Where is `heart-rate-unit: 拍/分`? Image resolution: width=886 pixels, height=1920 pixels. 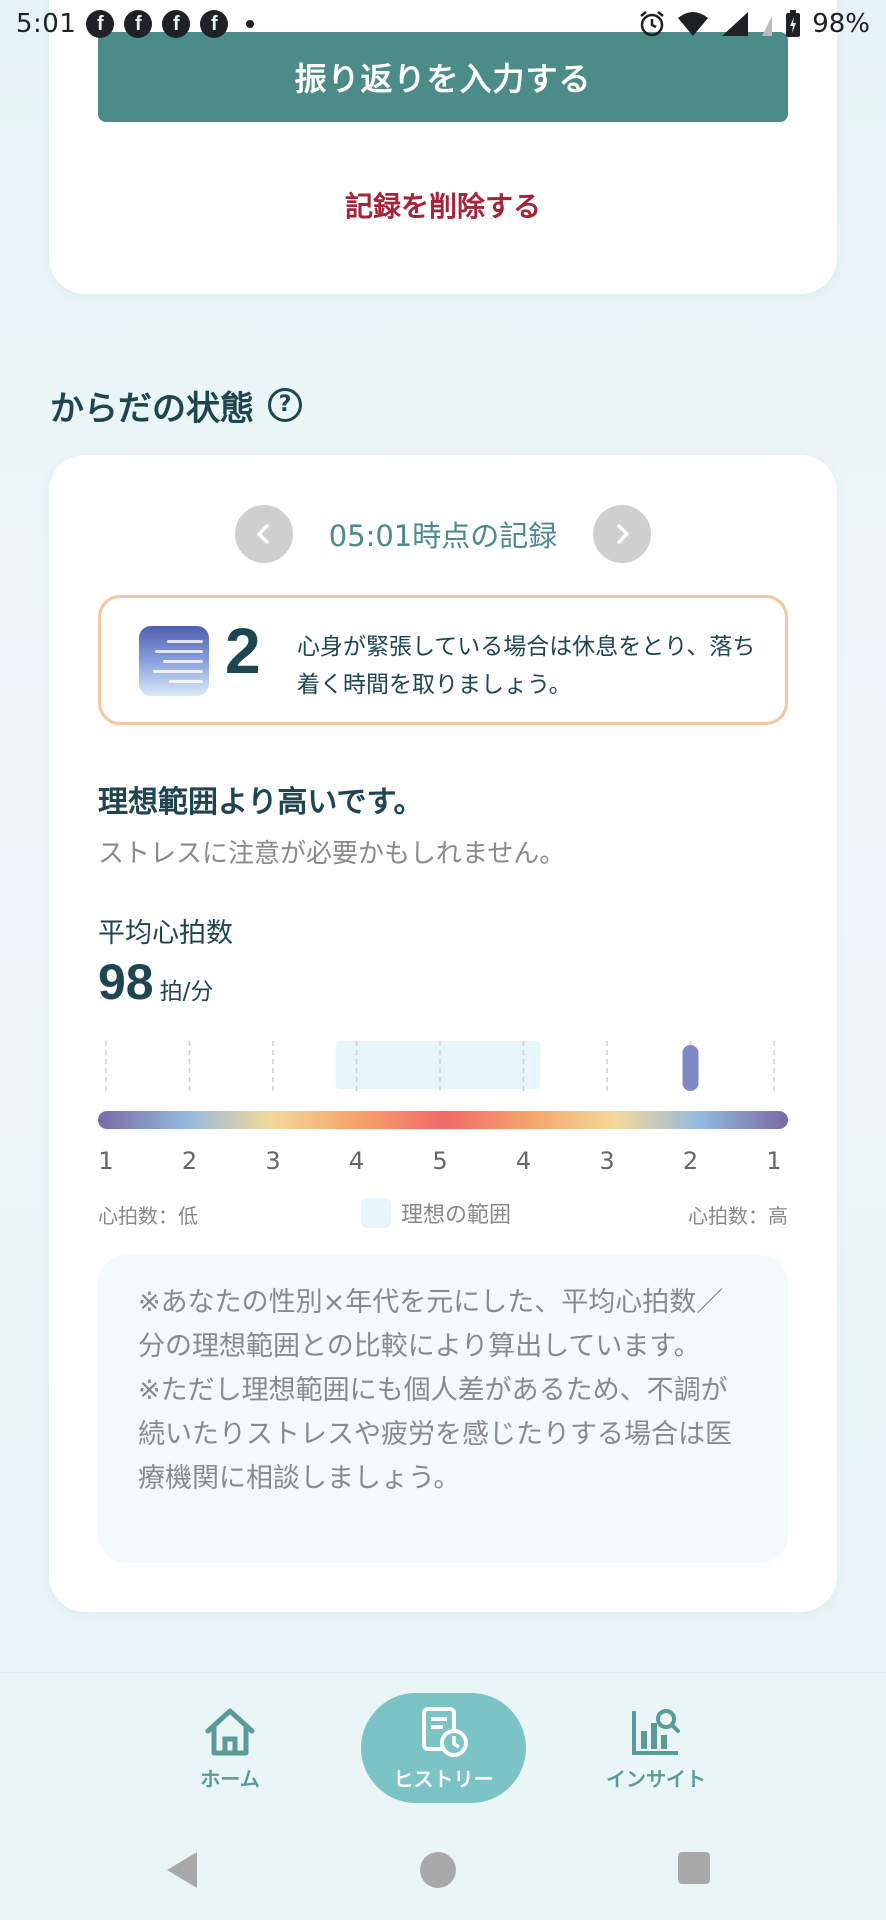
heart-rate-unit: 拍/分 is located at coordinates (186, 992).